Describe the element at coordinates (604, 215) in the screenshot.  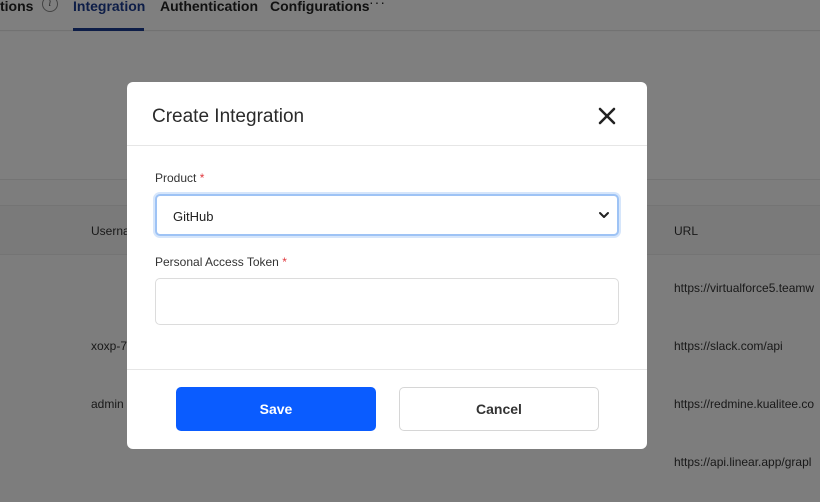
I see `chevron-down-icon` at that location.